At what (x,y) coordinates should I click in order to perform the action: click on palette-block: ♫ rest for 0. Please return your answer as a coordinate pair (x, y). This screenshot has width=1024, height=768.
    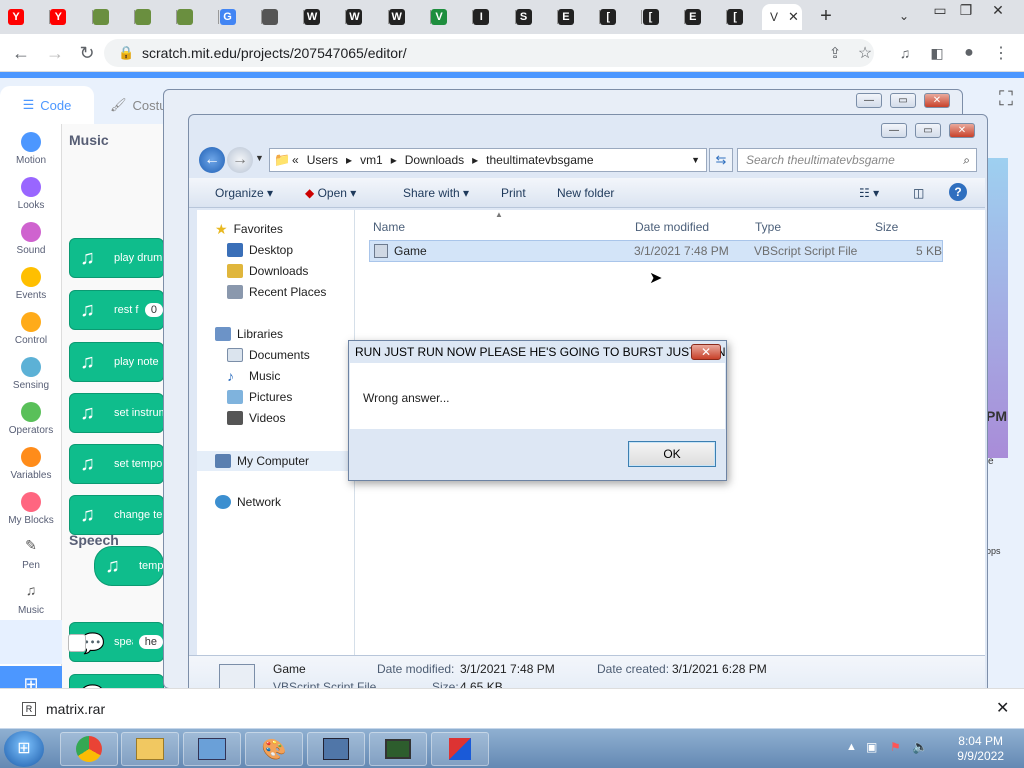
    Looking at the image, I should click on (116, 310).